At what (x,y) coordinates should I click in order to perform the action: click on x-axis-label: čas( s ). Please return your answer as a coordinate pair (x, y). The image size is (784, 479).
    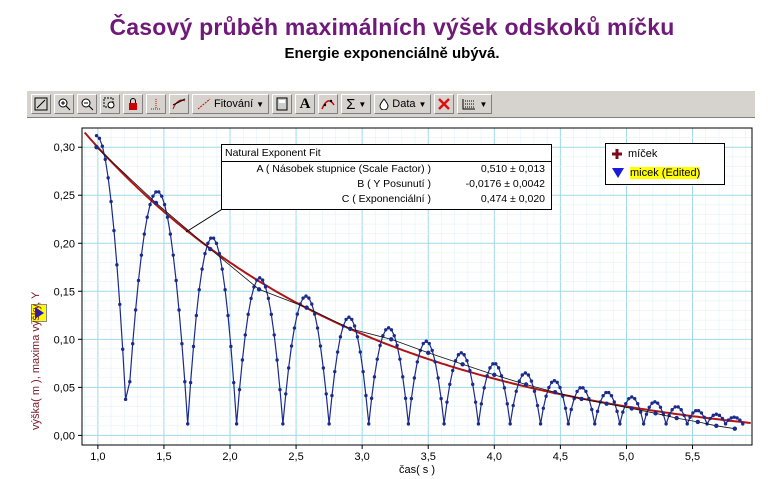
    Looking at the image, I should click on (417, 470).